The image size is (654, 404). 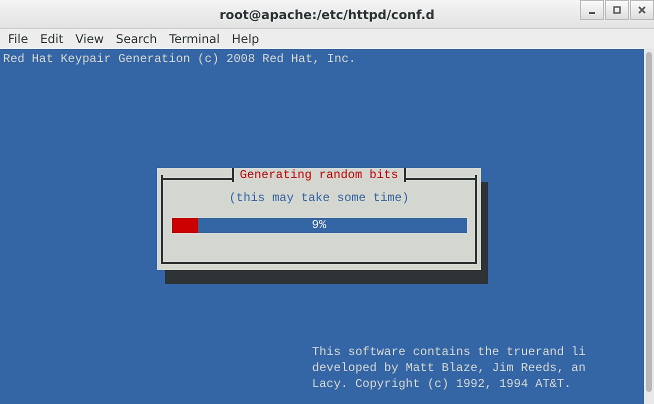 I want to click on dialog-title: Generating random bits, so click(x=319, y=175).